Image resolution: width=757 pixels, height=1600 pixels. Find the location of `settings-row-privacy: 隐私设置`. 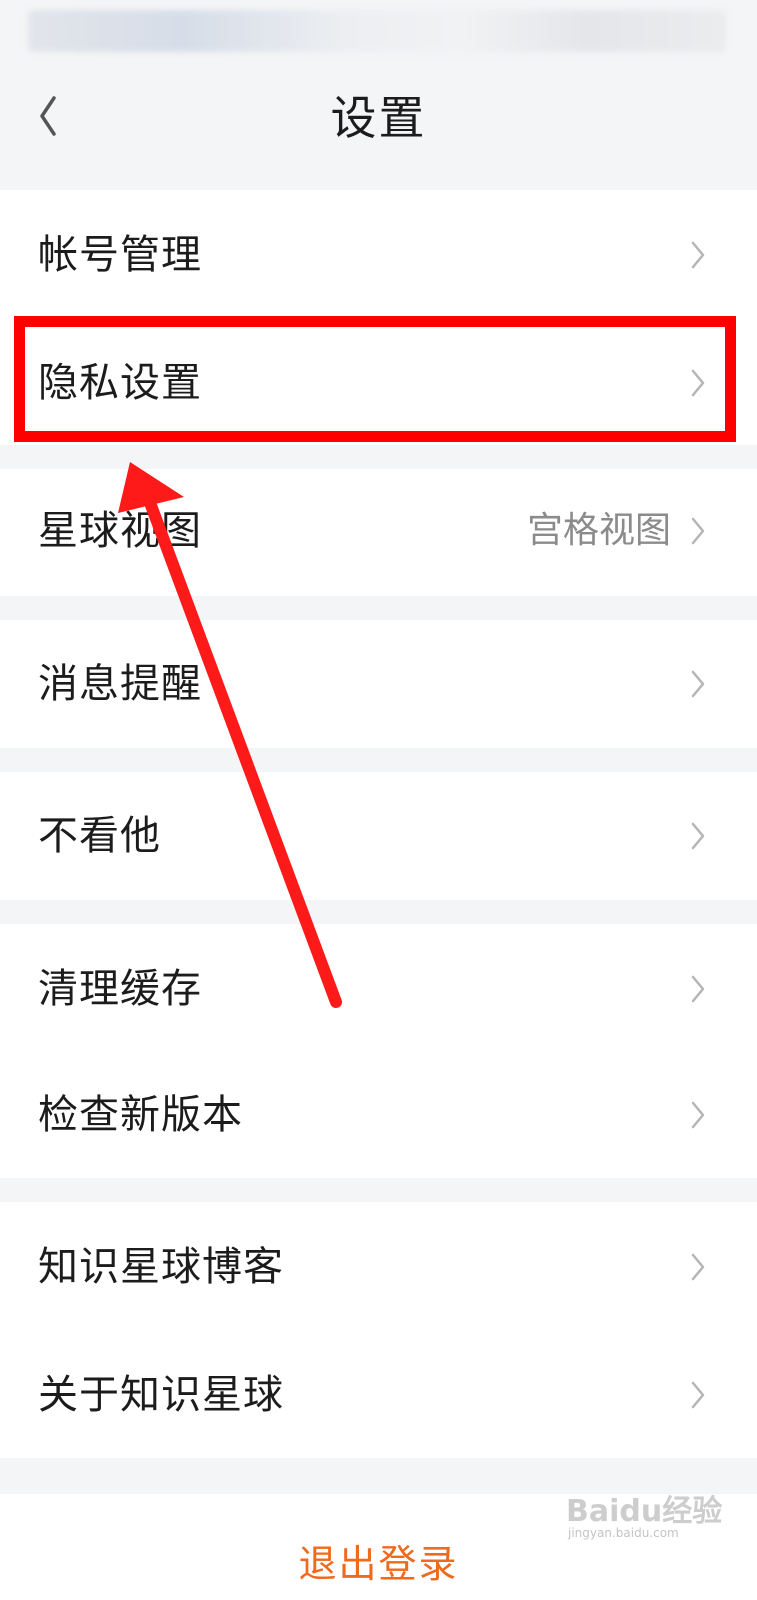

settings-row-privacy: 隐私设置 is located at coordinates (378, 383).